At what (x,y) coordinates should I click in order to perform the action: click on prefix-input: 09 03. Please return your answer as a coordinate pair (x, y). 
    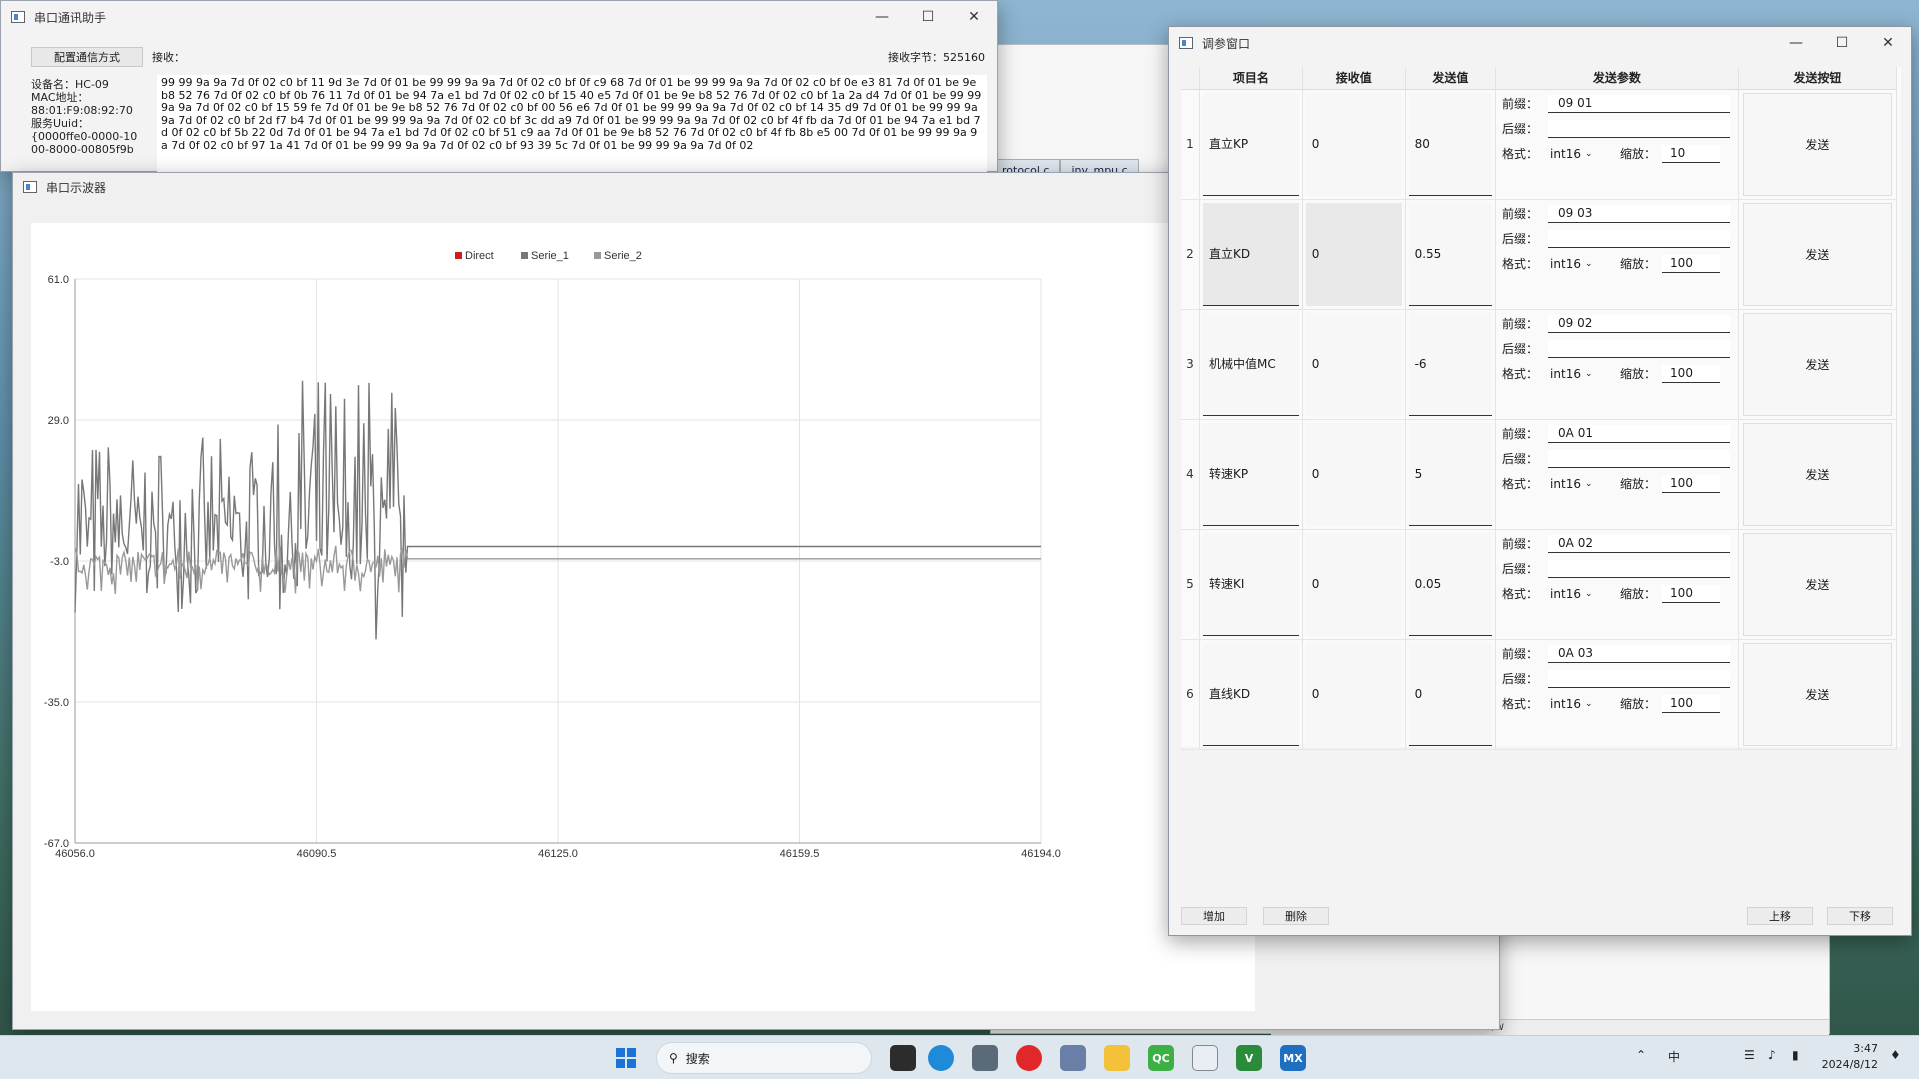
    Looking at the image, I should click on (1639, 213).